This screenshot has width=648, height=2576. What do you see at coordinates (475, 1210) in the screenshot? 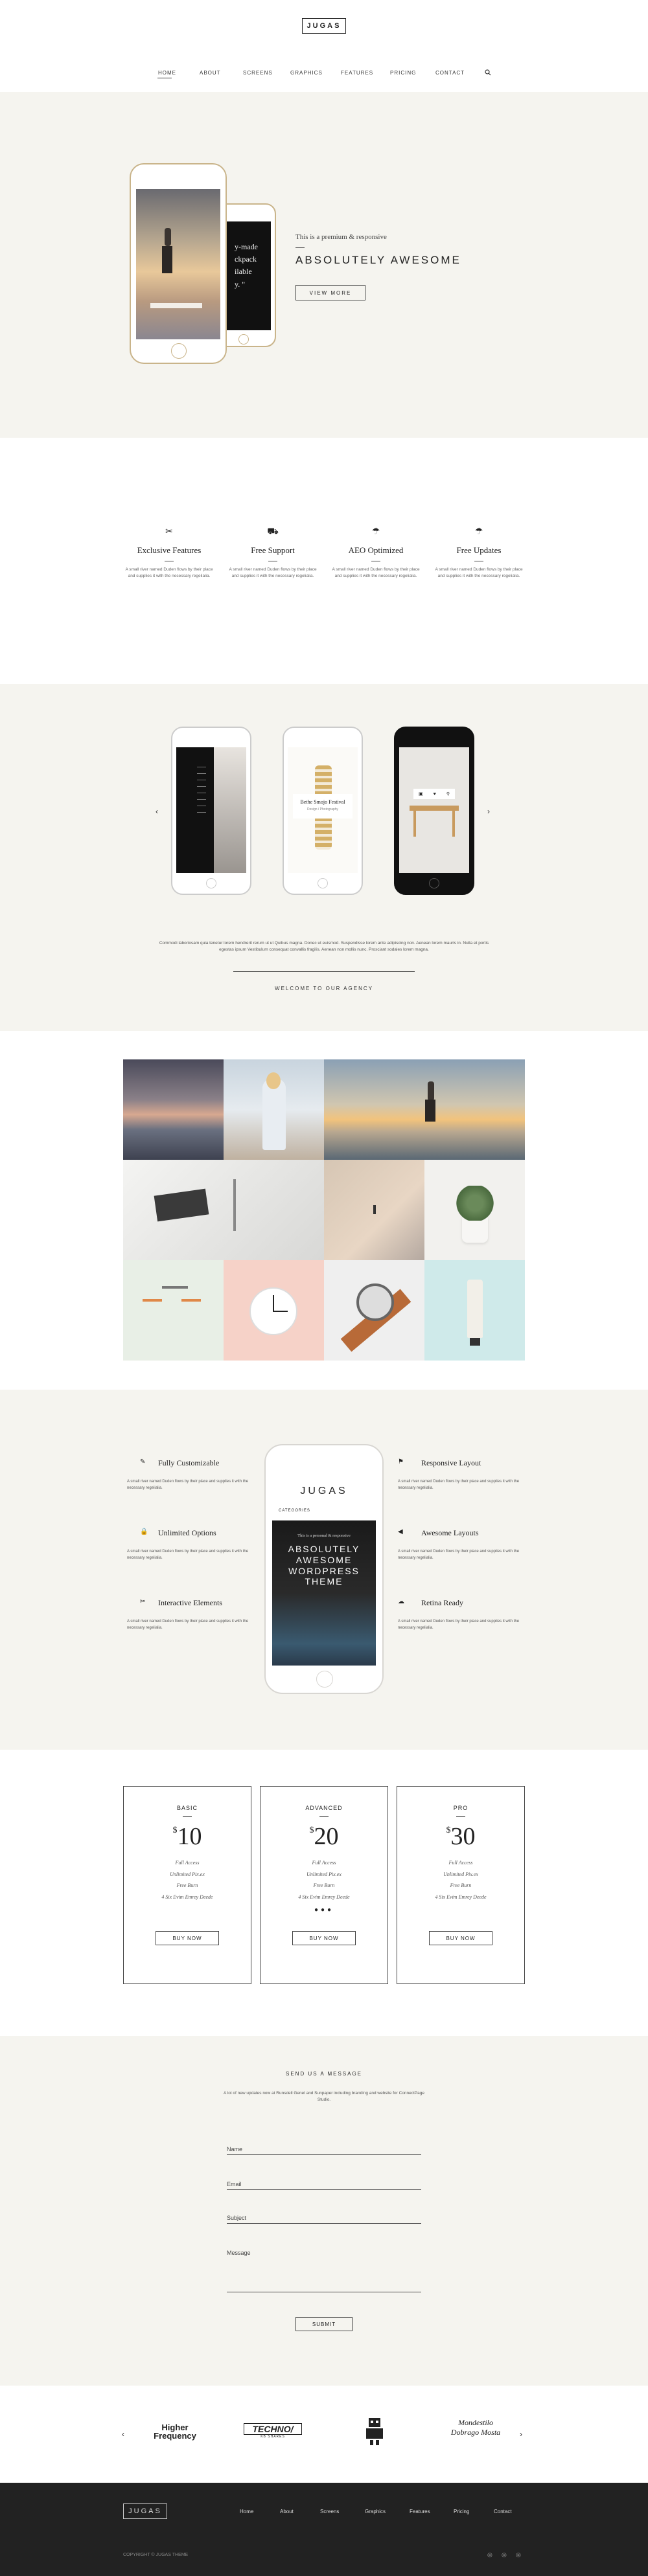
I see `gallery-photo-plant` at bounding box center [475, 1210].